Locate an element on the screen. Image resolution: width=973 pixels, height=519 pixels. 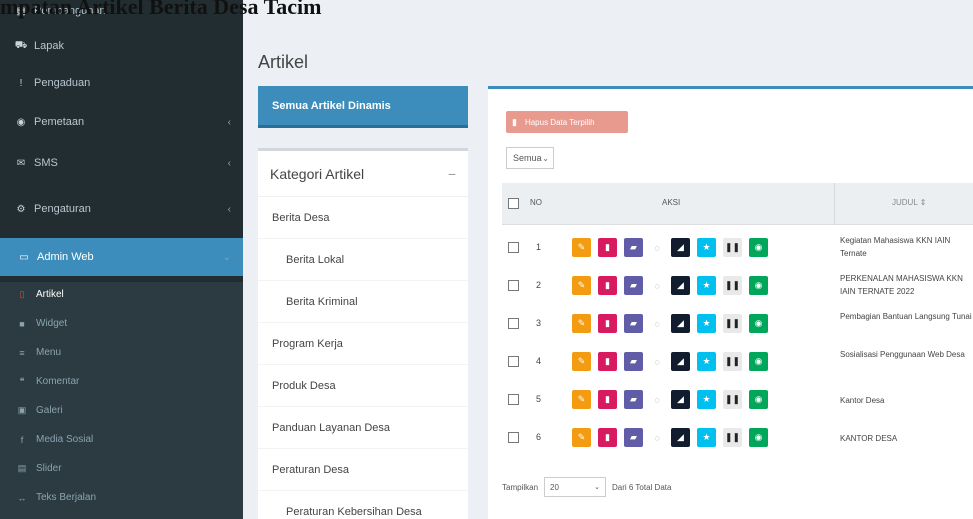
sidebar-item-pengaturan: ⚙ Pengaturan ‹ is located at coordinates (121, 209).